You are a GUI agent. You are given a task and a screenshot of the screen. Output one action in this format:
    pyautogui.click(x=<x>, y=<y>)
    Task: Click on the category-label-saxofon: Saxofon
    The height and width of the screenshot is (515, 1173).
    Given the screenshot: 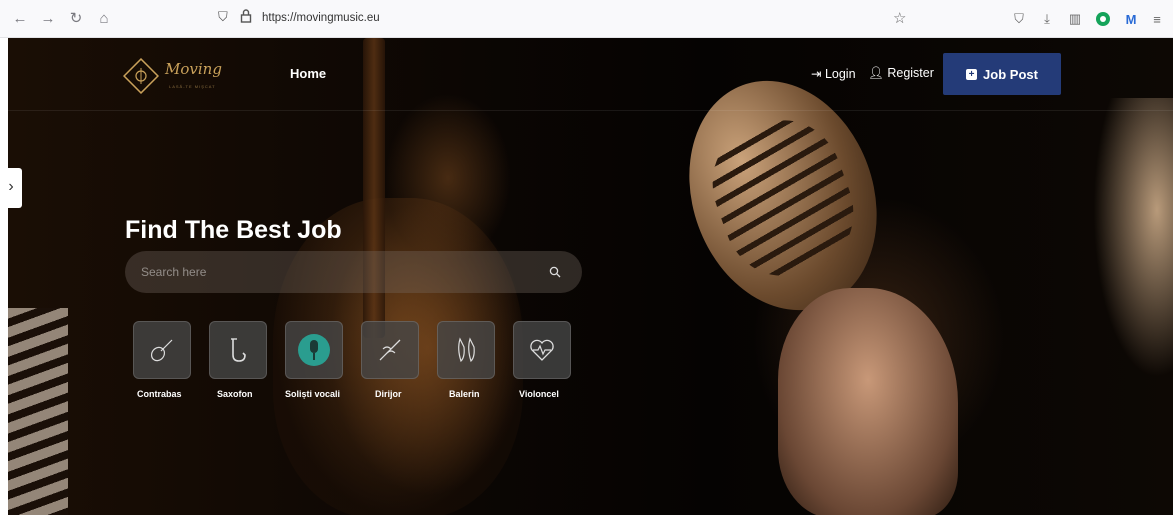 What is the action you would take?
    pyautogui.click(x=235, y=394)
    